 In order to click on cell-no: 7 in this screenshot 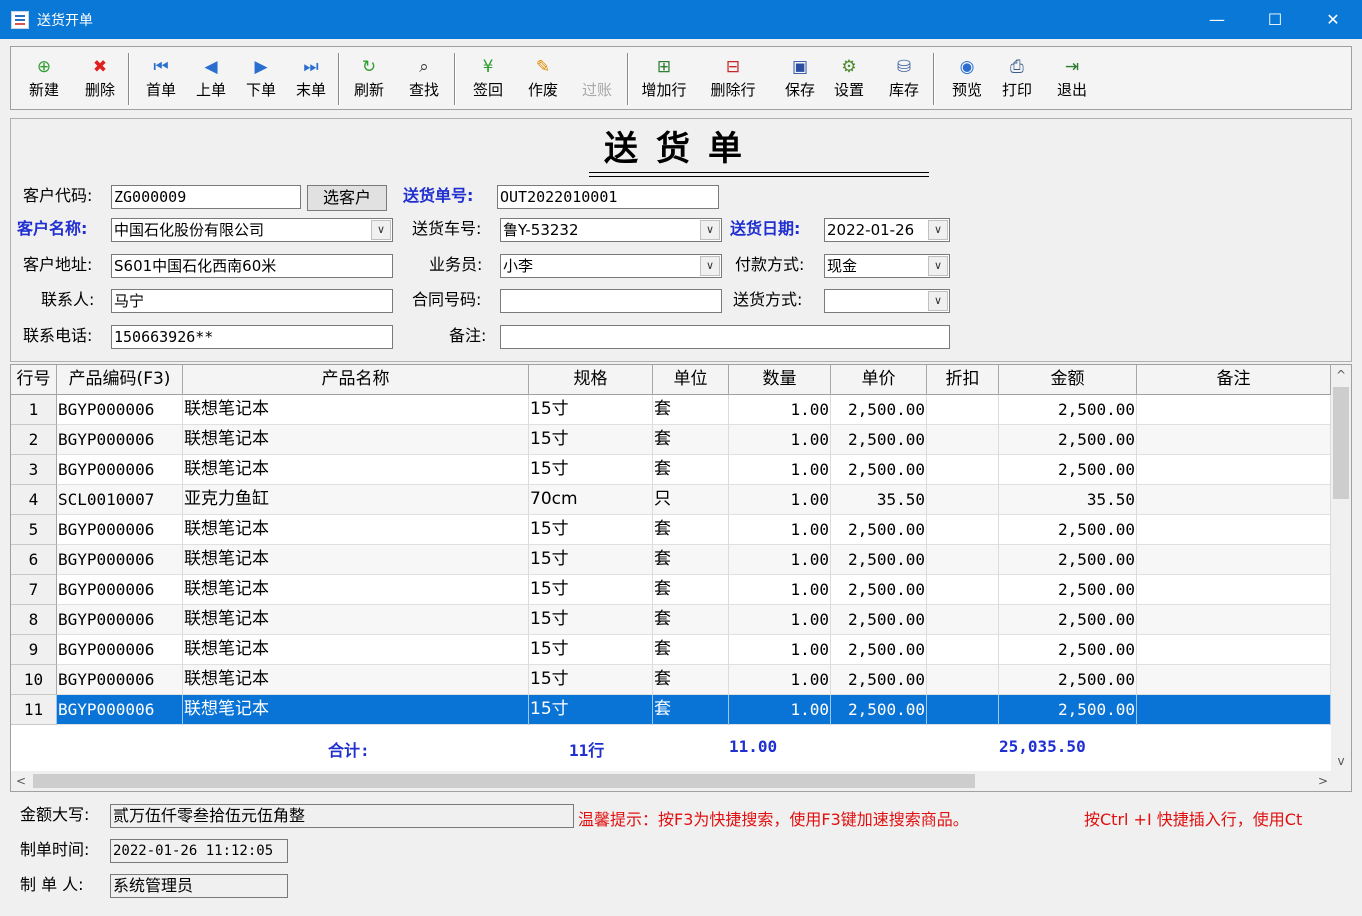, I will do `click(34, 590)`.